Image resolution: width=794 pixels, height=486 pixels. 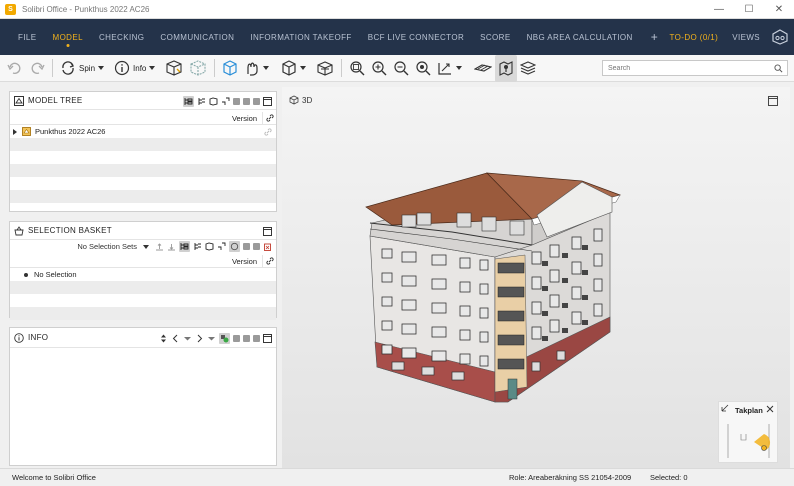 I want to click on close-icon, so click(x=770, y=409).